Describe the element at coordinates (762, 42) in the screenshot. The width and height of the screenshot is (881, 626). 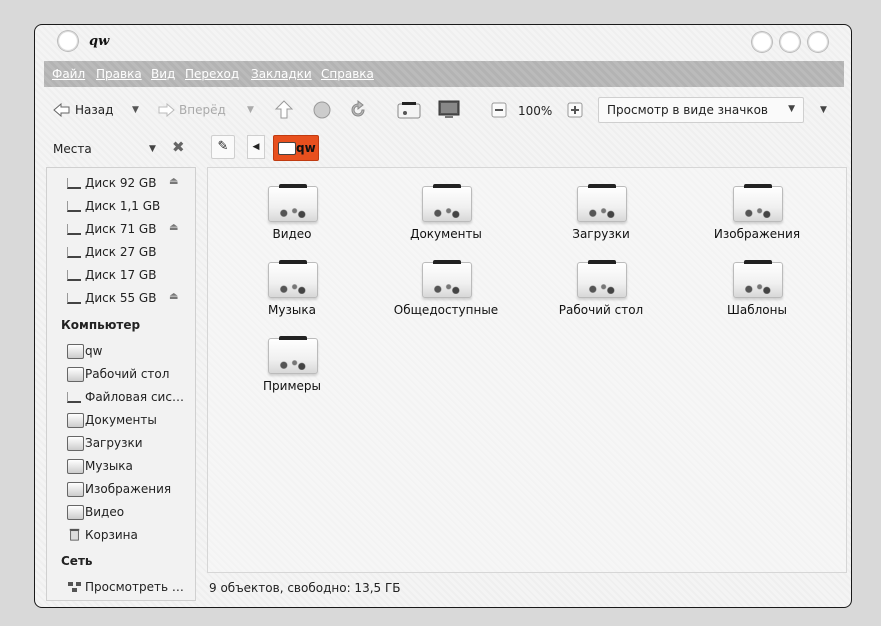
I see `minimize-button` at that location.